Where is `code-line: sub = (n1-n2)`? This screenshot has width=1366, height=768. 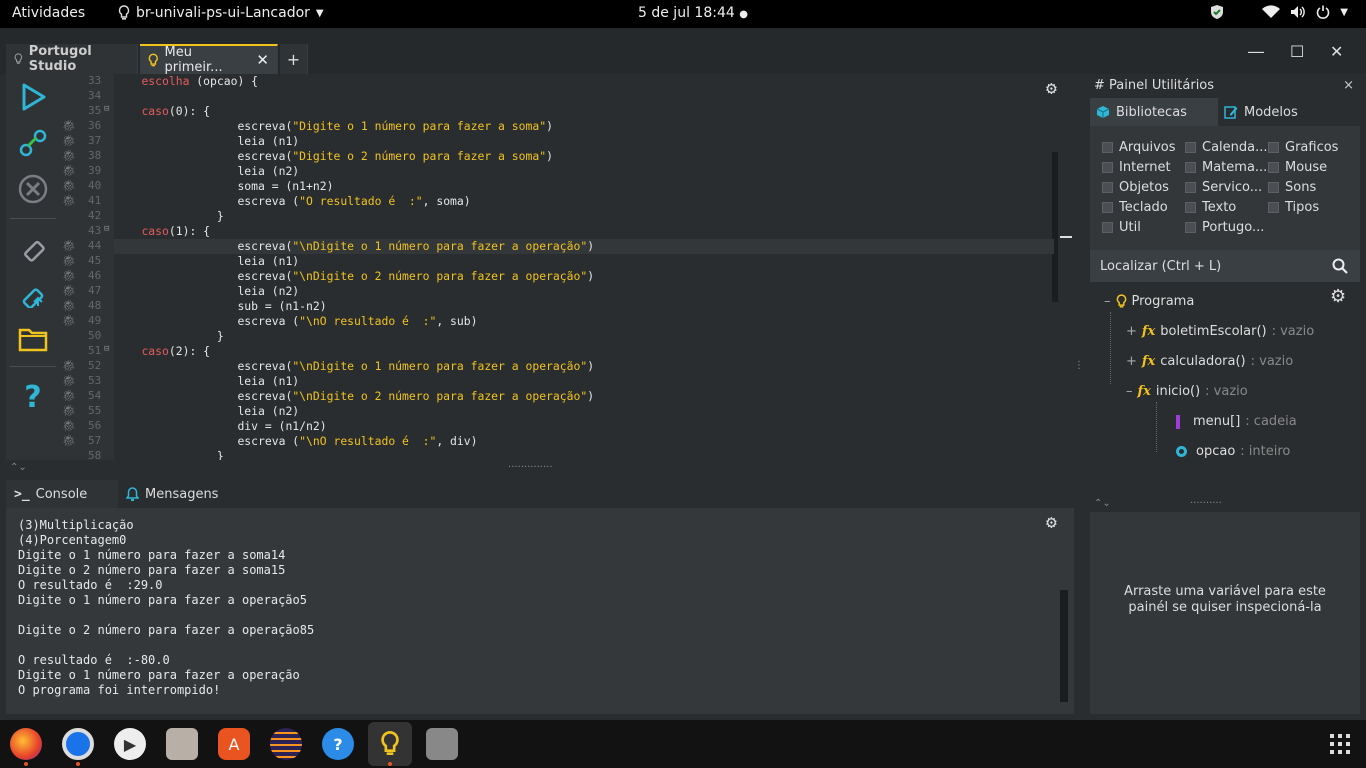 code-line: sub = (n1-n2) is located at coordinates (584, 306).